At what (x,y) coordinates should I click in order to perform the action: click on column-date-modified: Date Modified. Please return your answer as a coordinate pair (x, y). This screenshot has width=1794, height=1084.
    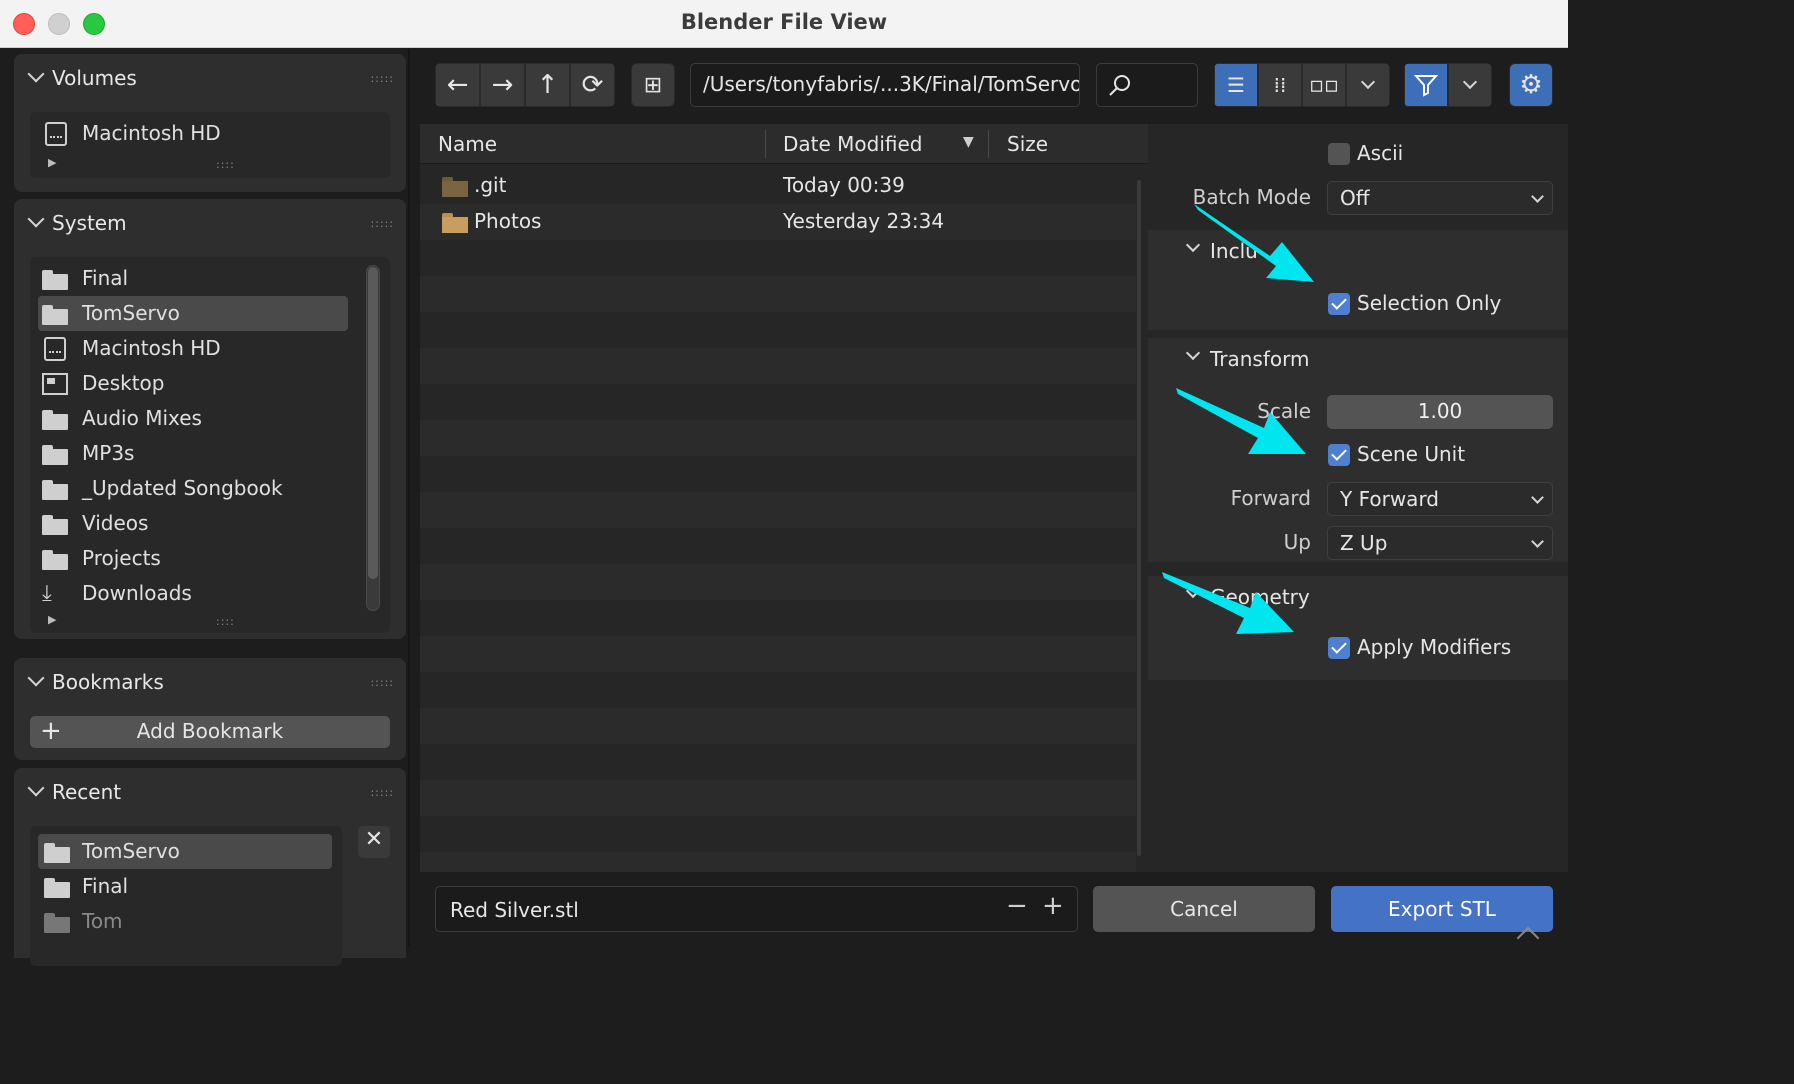
    Looking at the image, I should click on (853, 144).